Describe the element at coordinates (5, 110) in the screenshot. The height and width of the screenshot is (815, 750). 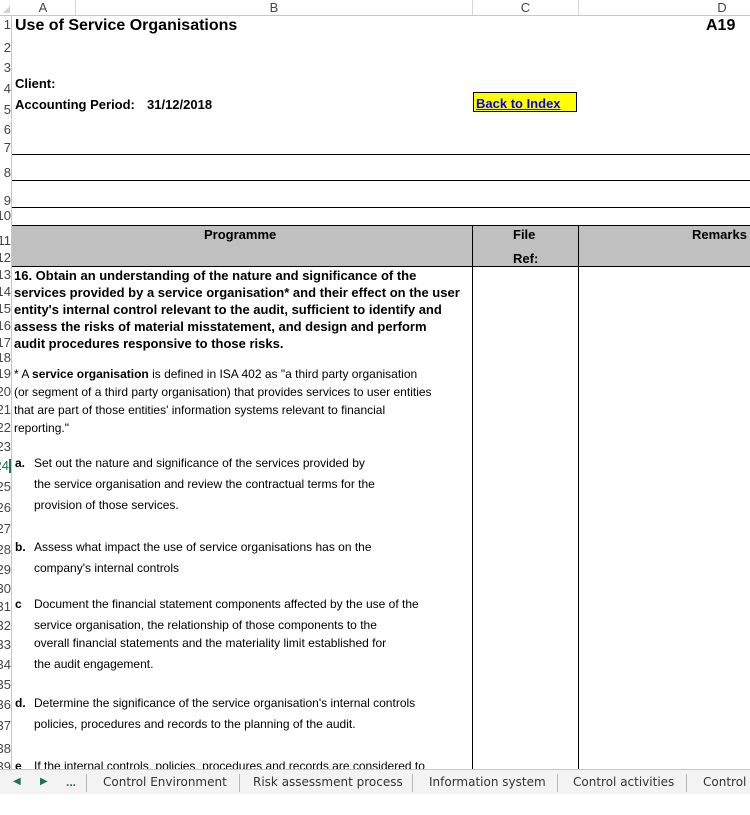
I see `row-number: 5` at that location.